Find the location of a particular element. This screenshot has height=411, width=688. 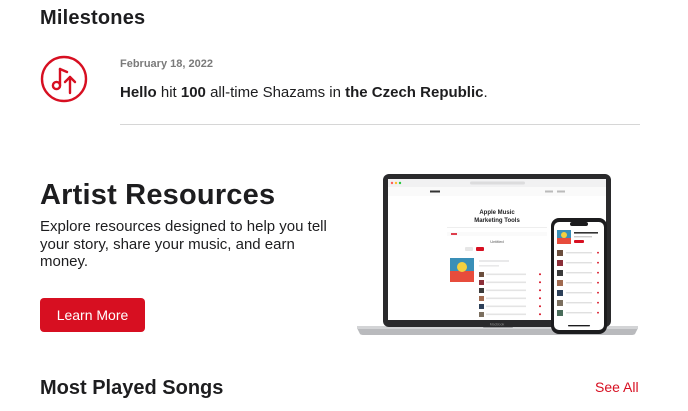

divider is located at coordinates (380, 124).